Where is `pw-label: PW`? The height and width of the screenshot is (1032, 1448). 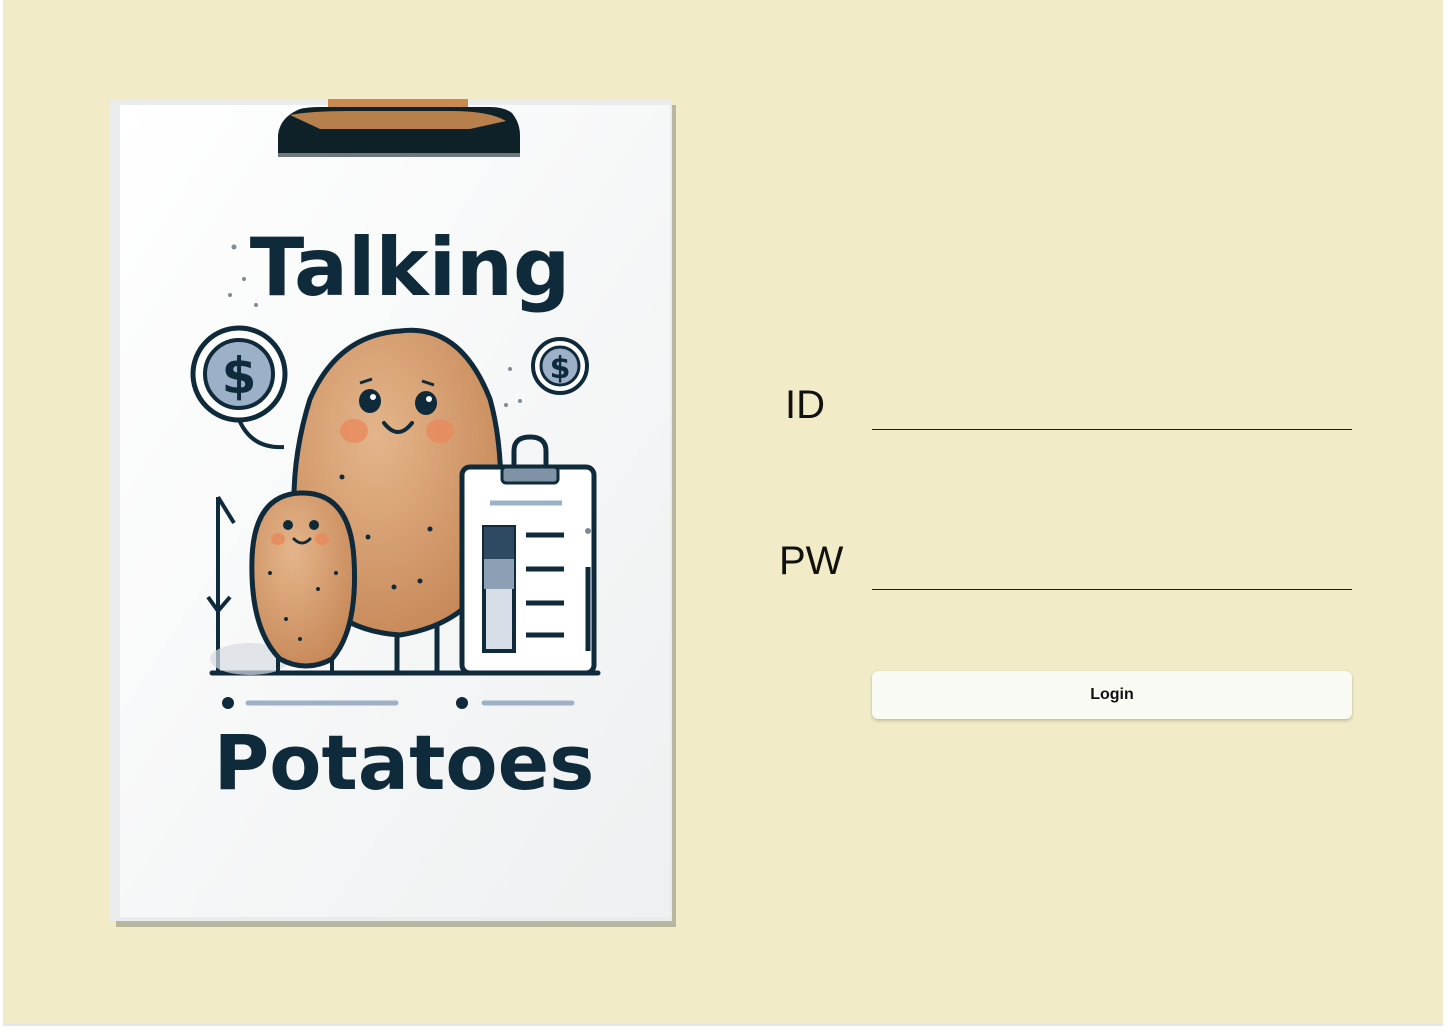 pw-label: PW is located at coordinates (811, 561).